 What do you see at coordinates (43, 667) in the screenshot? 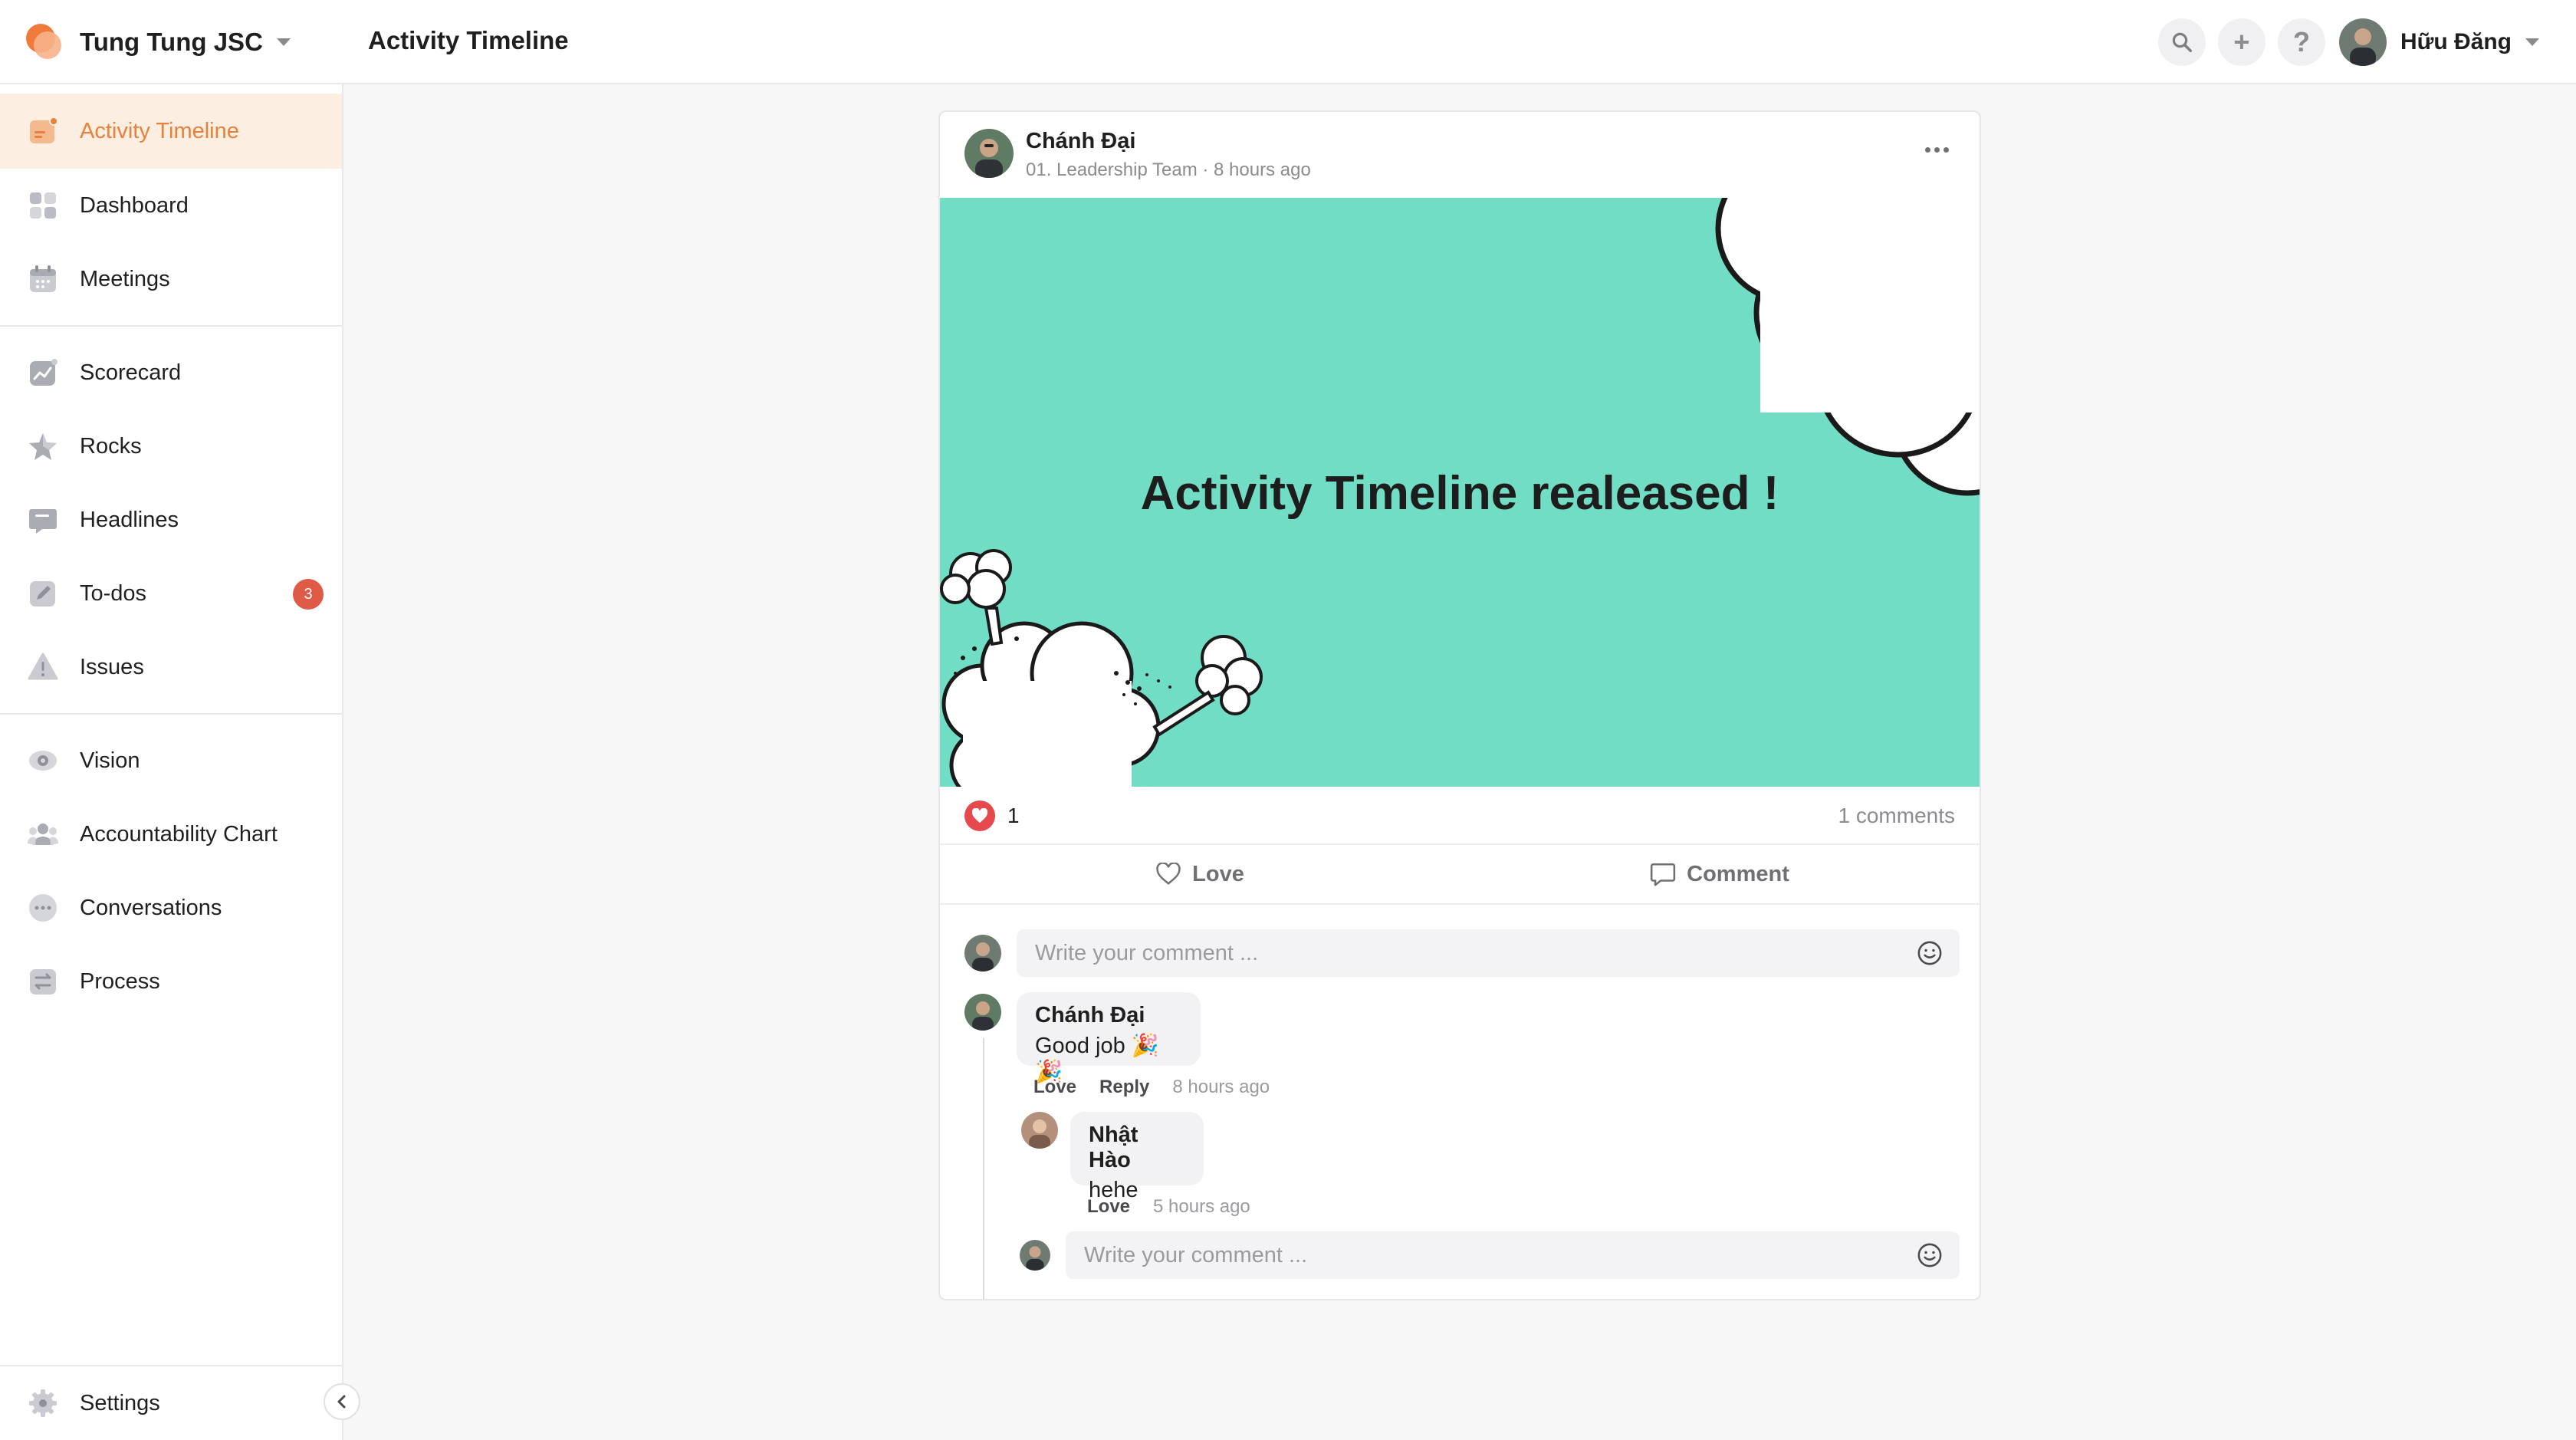
I see `warning-icon` at bounding box center [43, 667].